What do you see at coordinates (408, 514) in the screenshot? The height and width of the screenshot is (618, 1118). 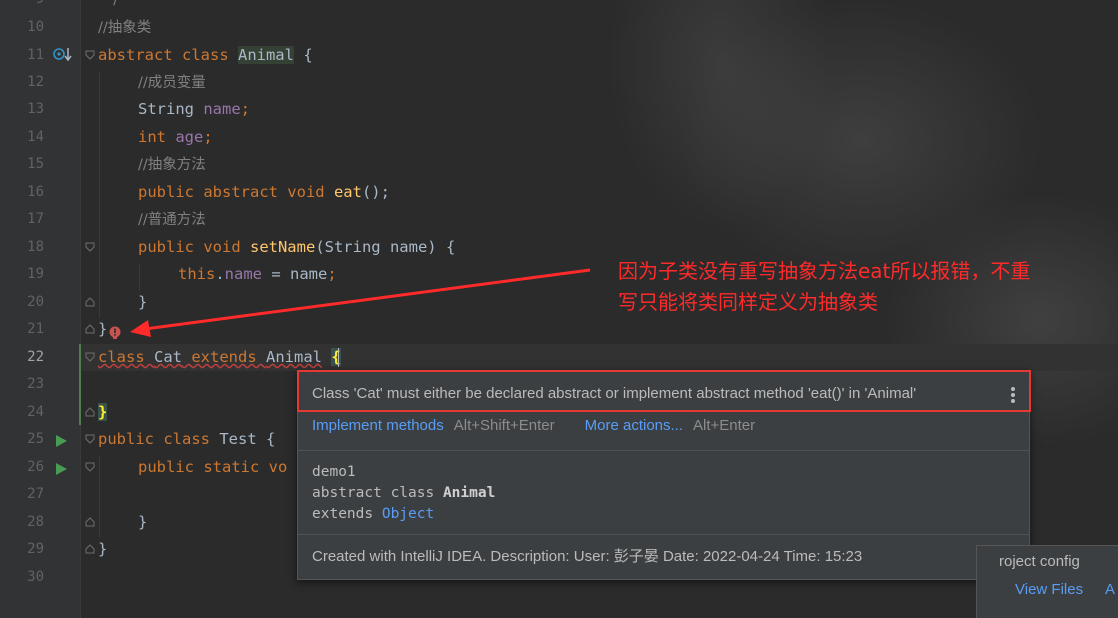 I see `object-link: Object` at bounding box center [408, 514].